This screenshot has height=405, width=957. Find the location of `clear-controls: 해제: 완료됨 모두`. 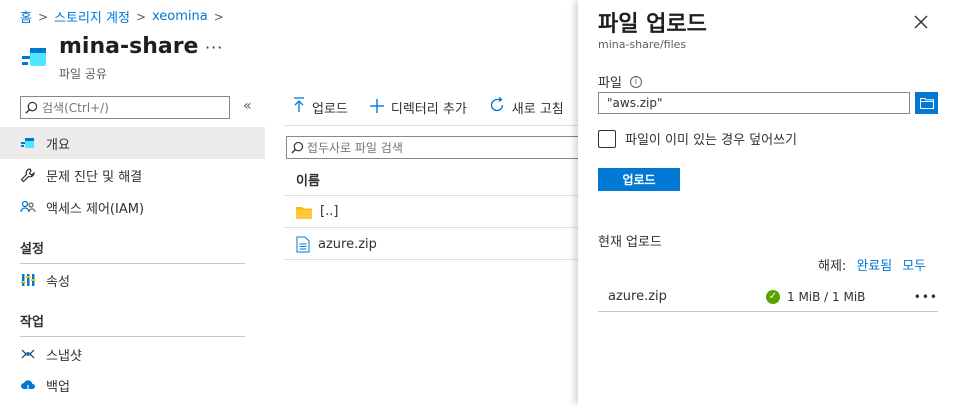

clear-controls: 해제: 완료됨 모두 is located at coordinates (872, 264).